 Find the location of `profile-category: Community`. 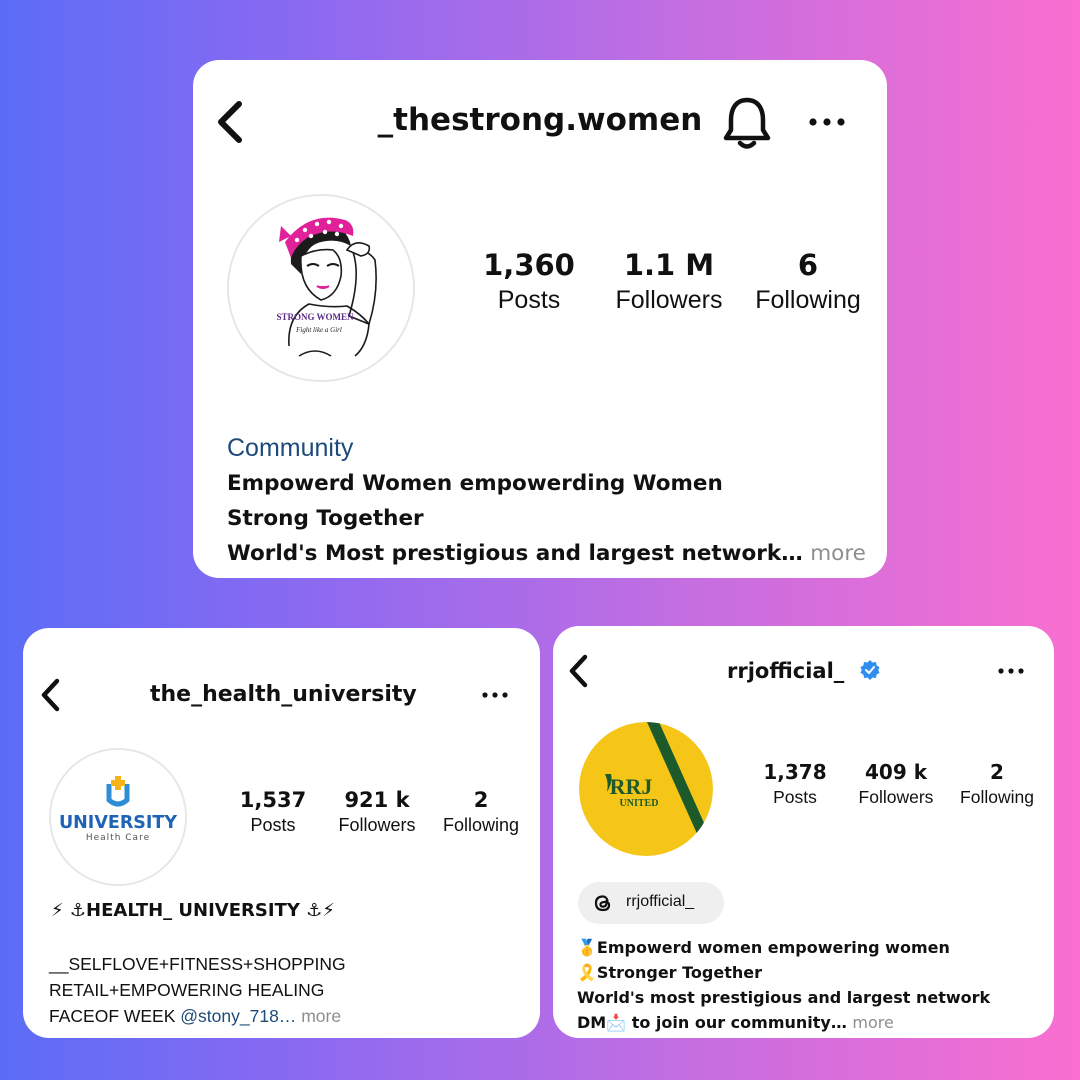

profile-category: Community is located at coordinates (290, 448).